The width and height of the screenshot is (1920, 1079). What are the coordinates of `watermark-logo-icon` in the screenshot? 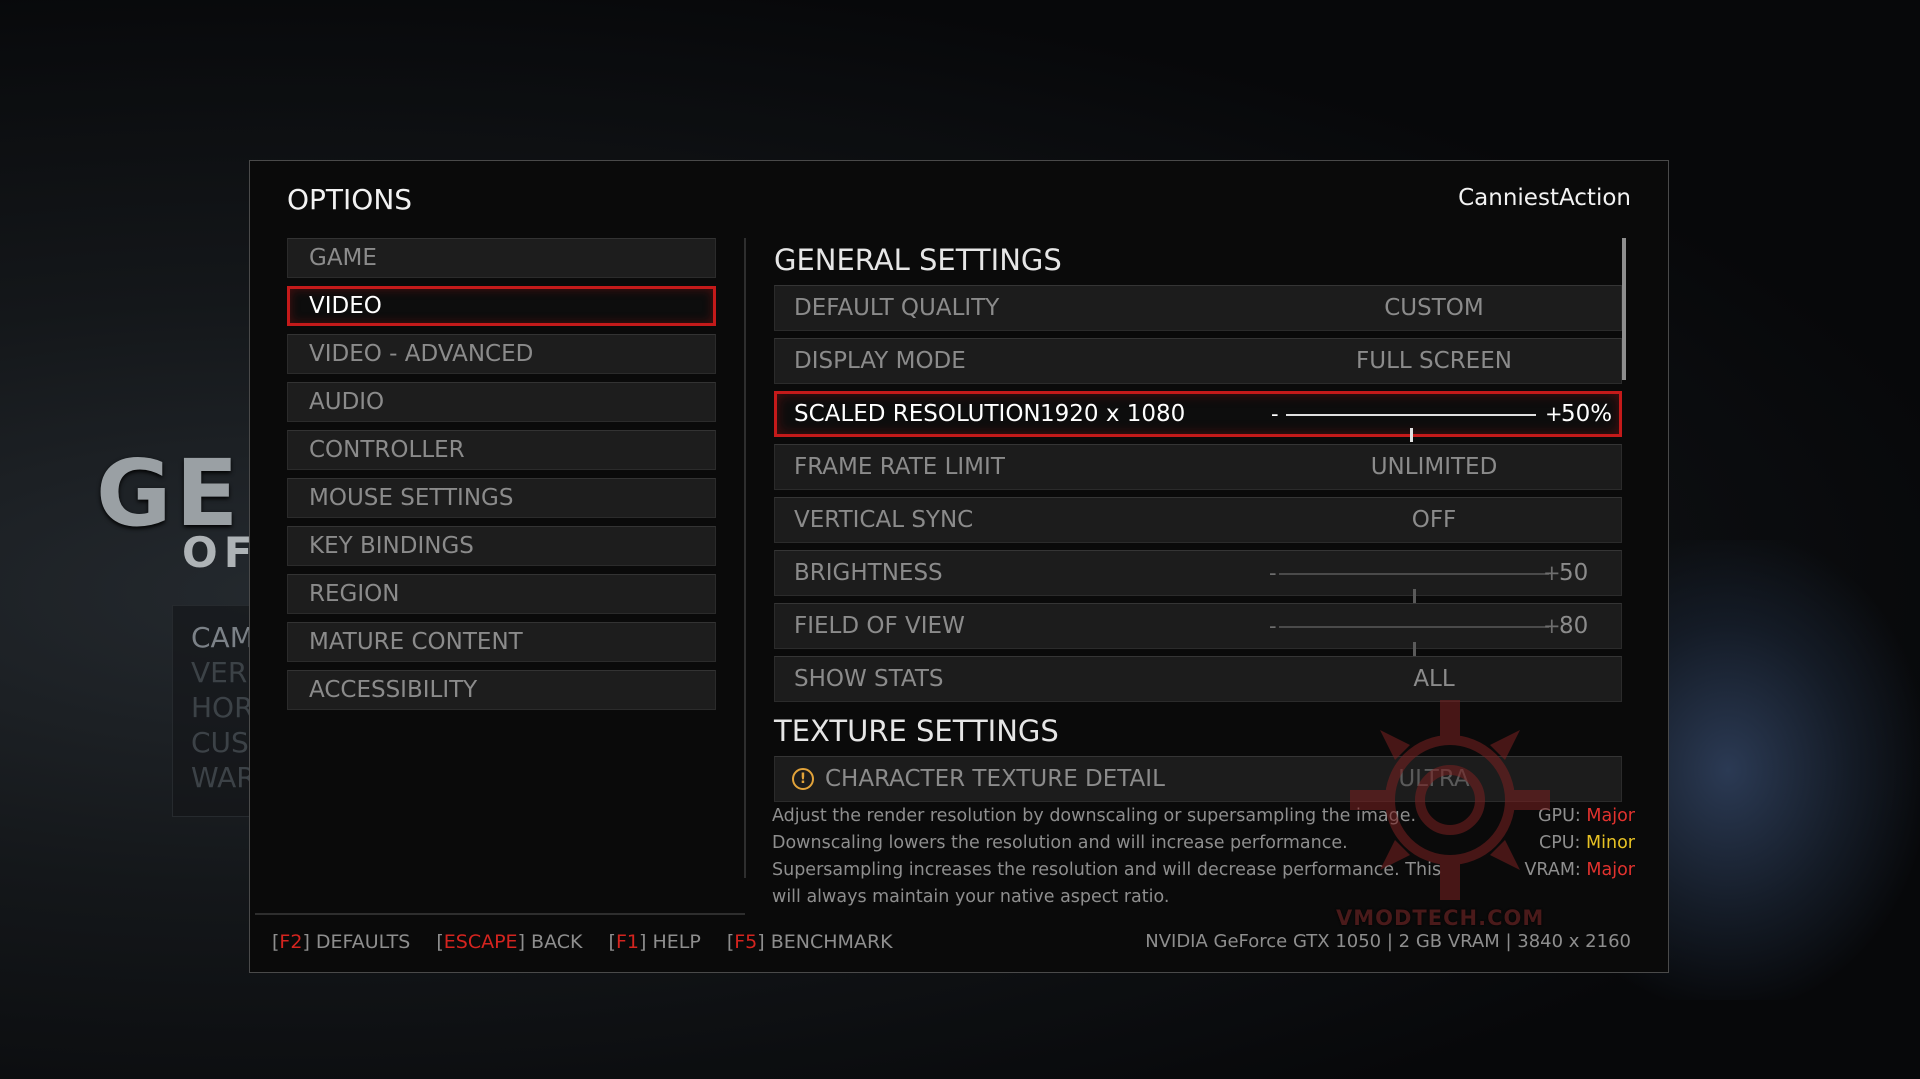 It's located at (1450, 800).